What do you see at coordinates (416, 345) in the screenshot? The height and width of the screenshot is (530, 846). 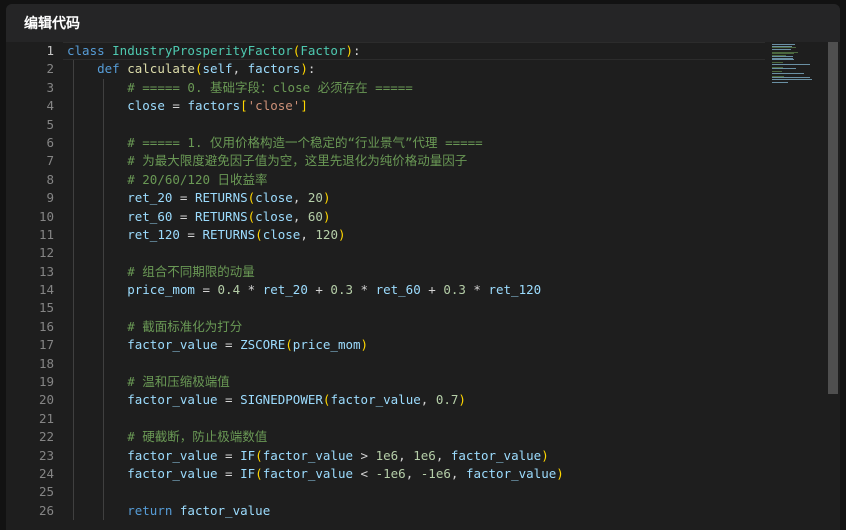 I see `code-line: factor_value = ZSCORE(price_mom)` at bounding box center [416, 345].